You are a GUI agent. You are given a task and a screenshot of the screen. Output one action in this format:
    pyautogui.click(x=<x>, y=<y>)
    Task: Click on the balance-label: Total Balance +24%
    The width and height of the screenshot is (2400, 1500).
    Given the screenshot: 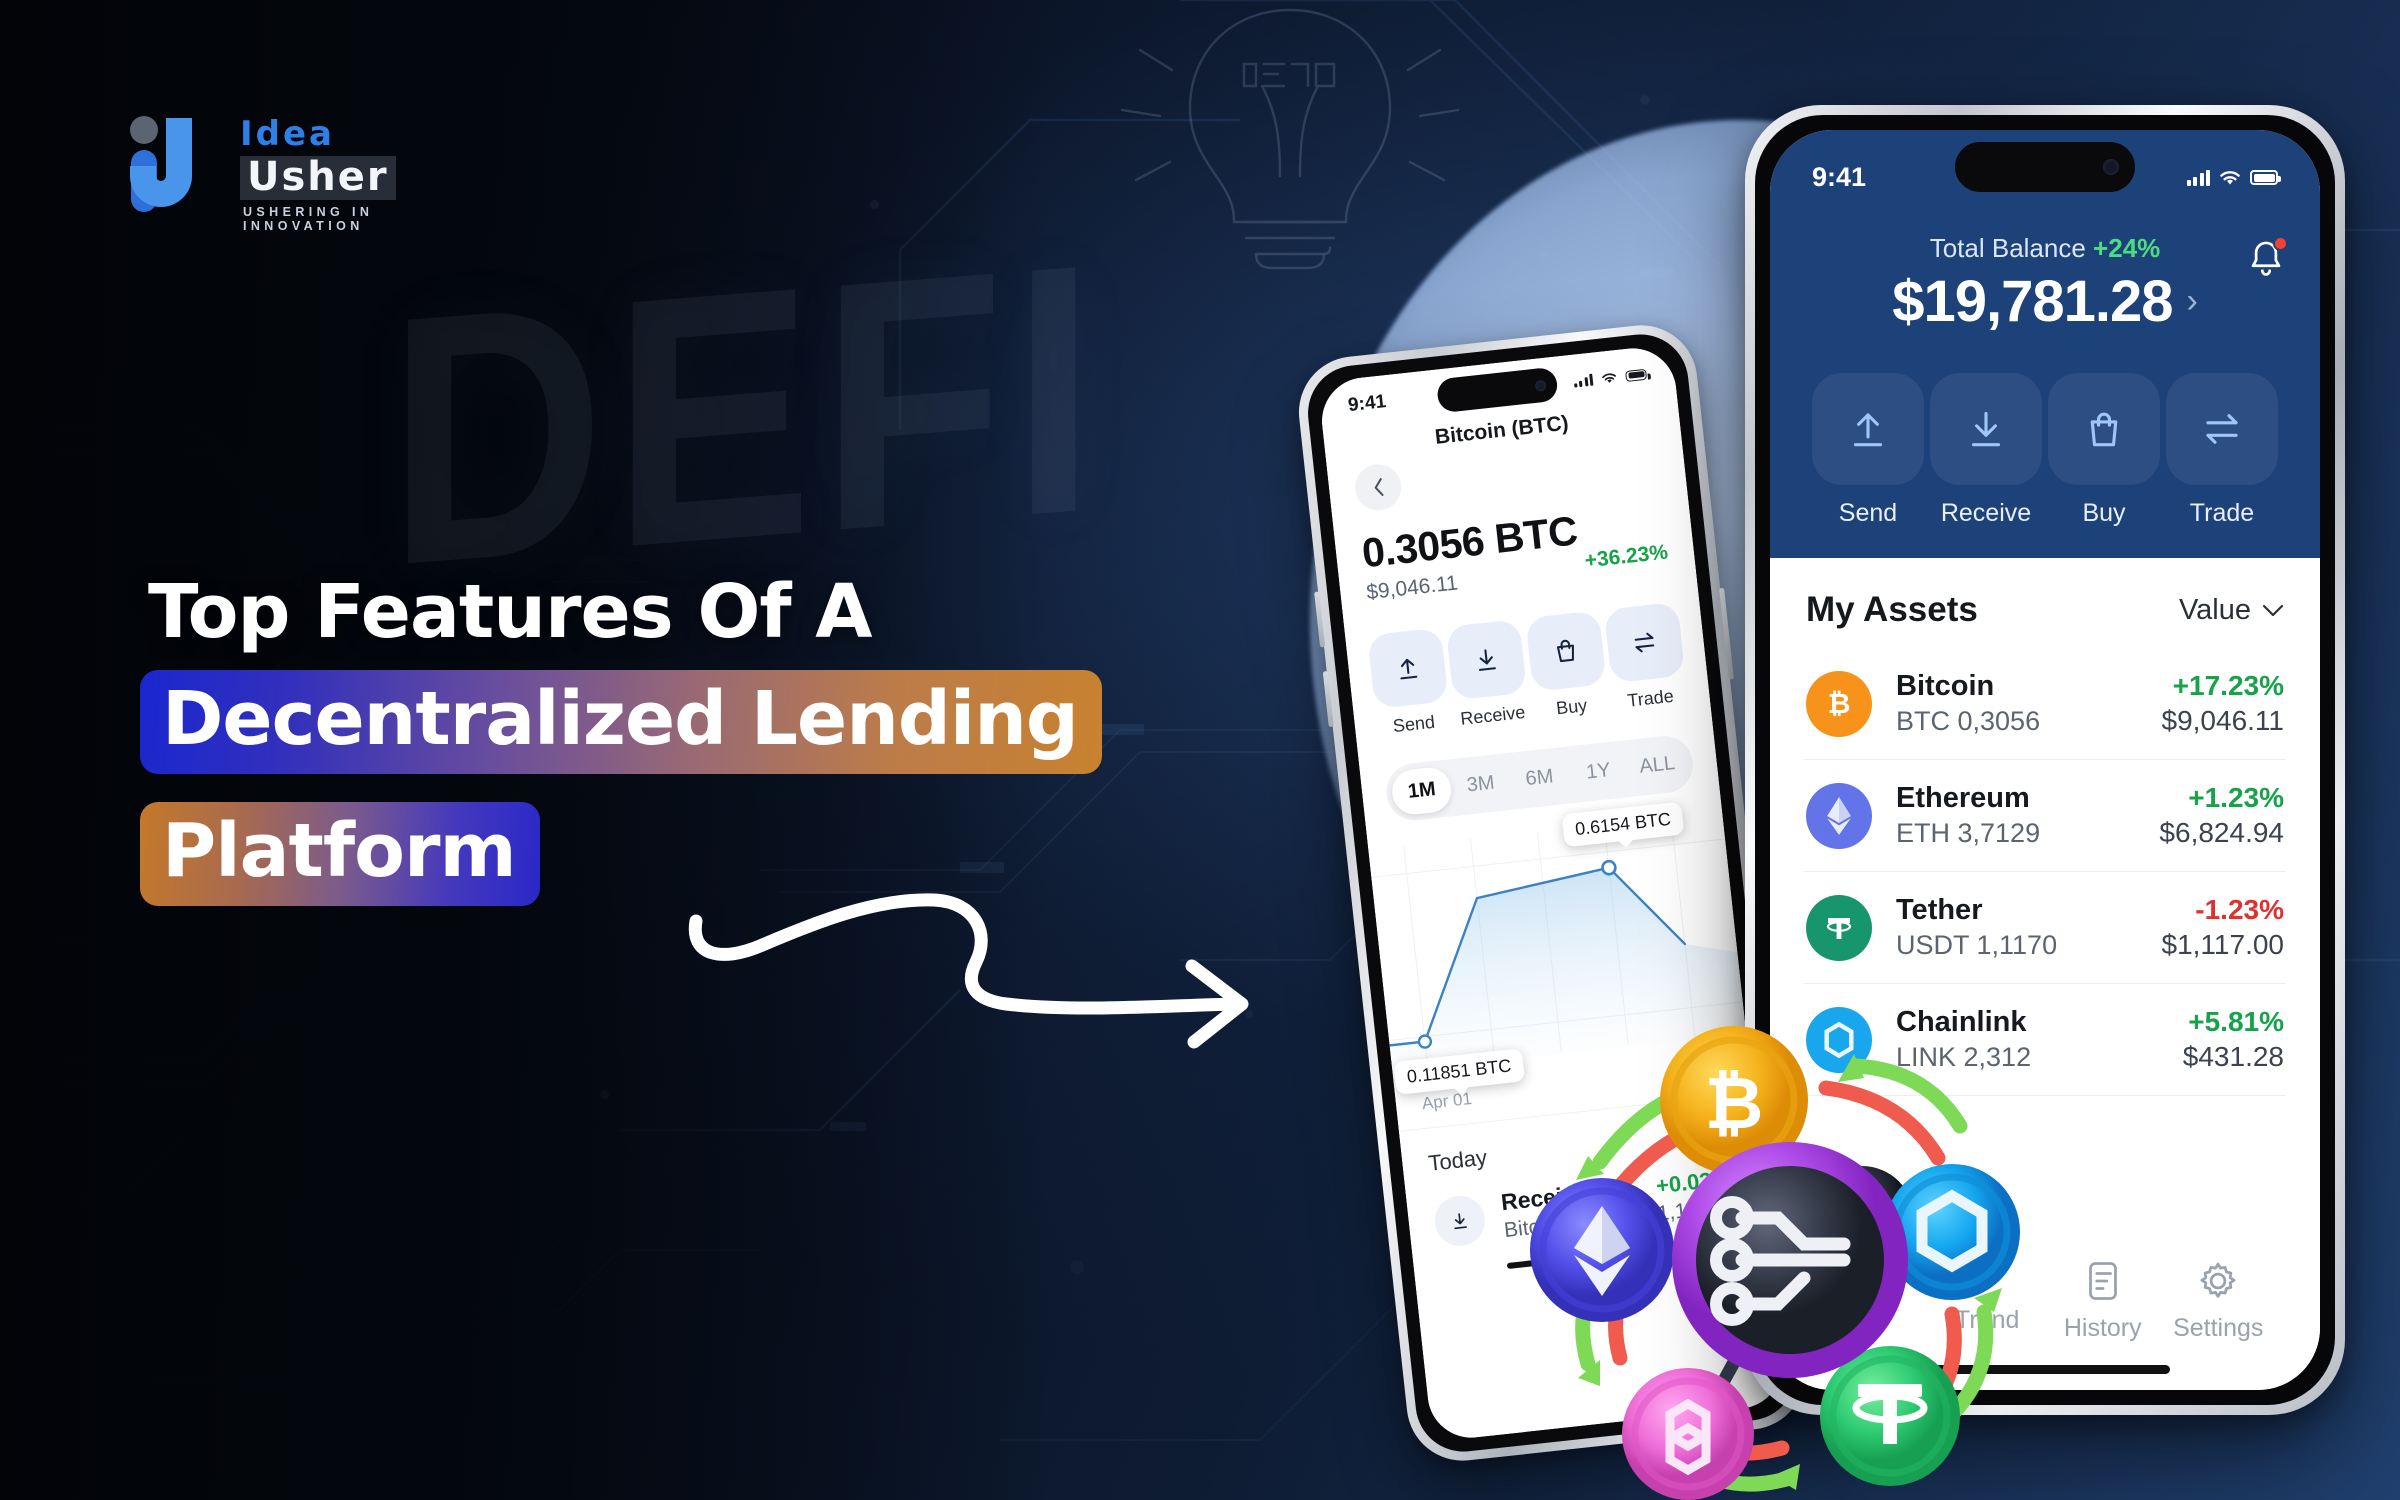 What is the action you would take?
    pyautogui.click(x=2045, y=248)
    